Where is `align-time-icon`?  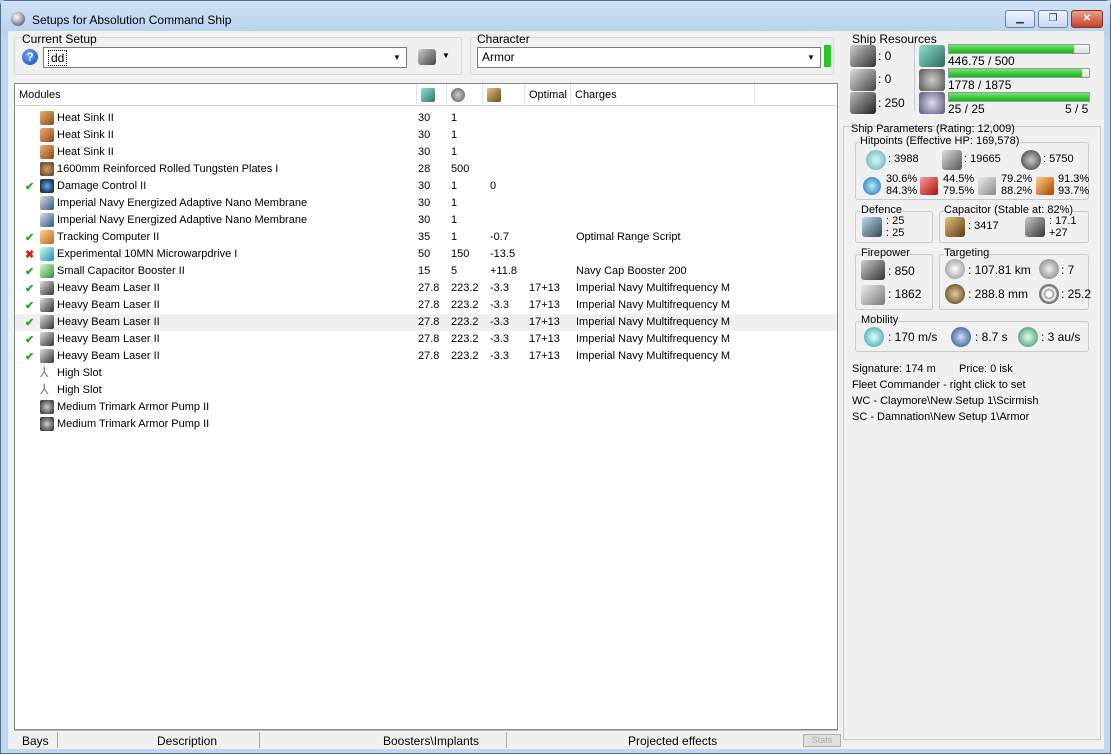 align-time-icon is located at coordinates (961, 337).